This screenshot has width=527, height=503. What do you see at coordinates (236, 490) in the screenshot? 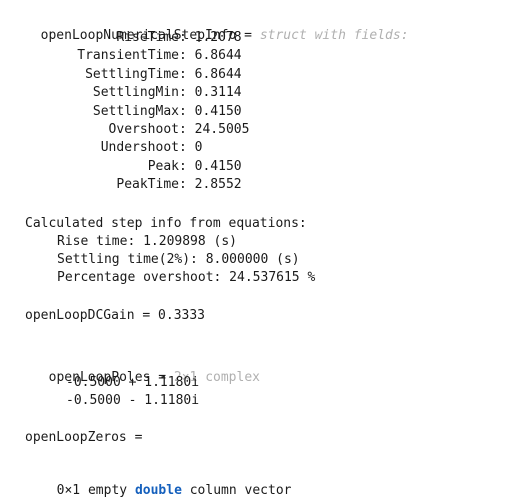
I see `empty-suffix: column vector` at bounding box center [236, 490].